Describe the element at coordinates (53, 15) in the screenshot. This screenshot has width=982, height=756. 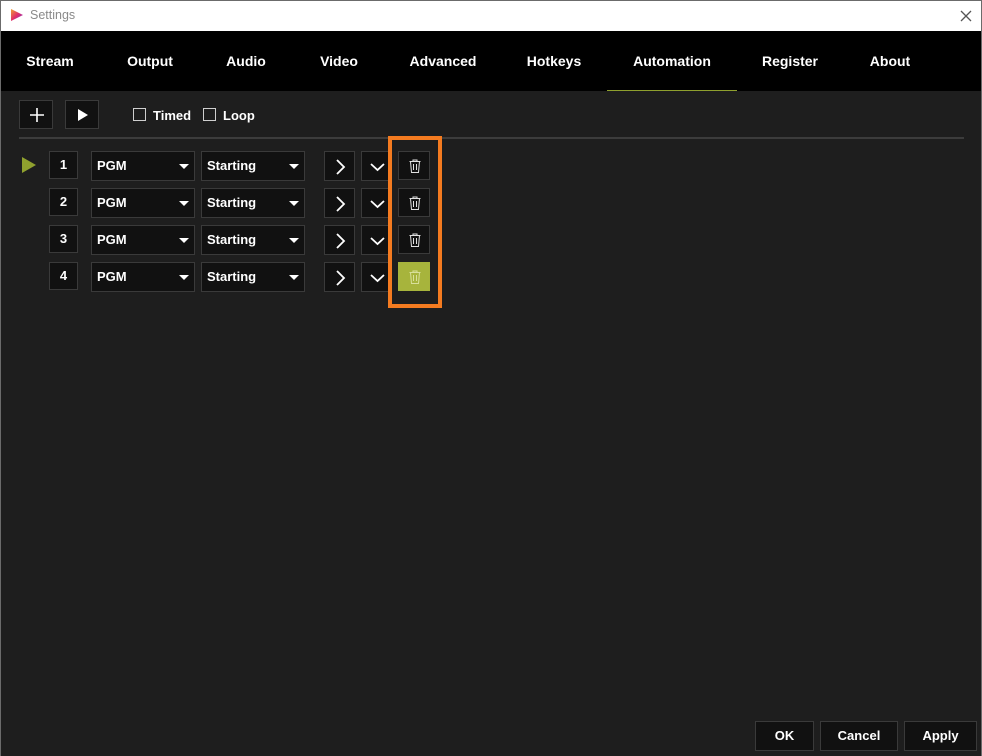
I see `window-title: Settings` at that location.